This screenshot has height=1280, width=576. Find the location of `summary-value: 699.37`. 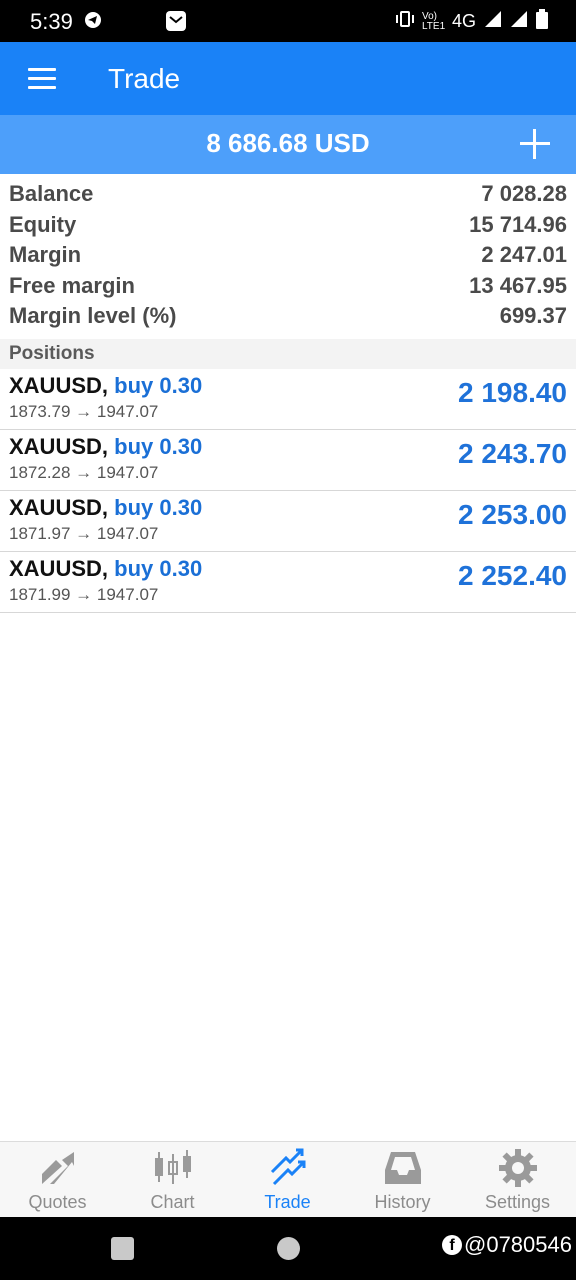

summary-value: 699.37 is located at coordinates (533, 315).